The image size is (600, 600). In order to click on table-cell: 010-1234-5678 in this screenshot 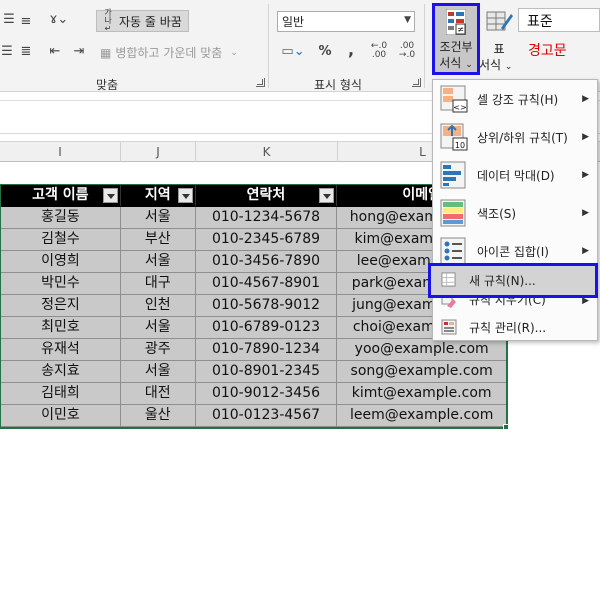, I will do `click(267, 217)`.